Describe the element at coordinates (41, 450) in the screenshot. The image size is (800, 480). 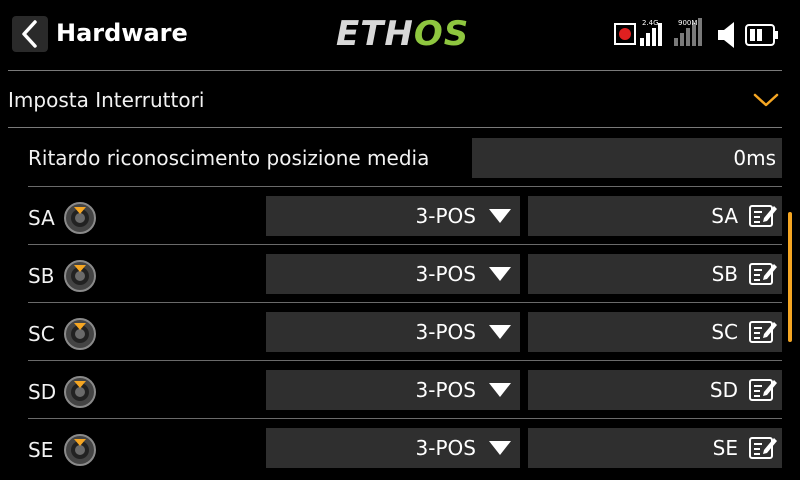
I see `switch-name: SE` at that location.